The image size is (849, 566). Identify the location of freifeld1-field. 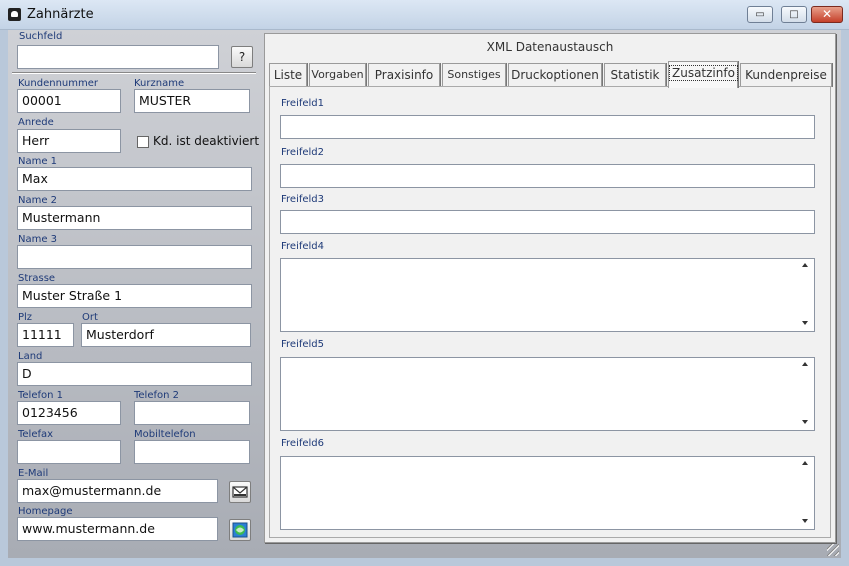
(547, 127).